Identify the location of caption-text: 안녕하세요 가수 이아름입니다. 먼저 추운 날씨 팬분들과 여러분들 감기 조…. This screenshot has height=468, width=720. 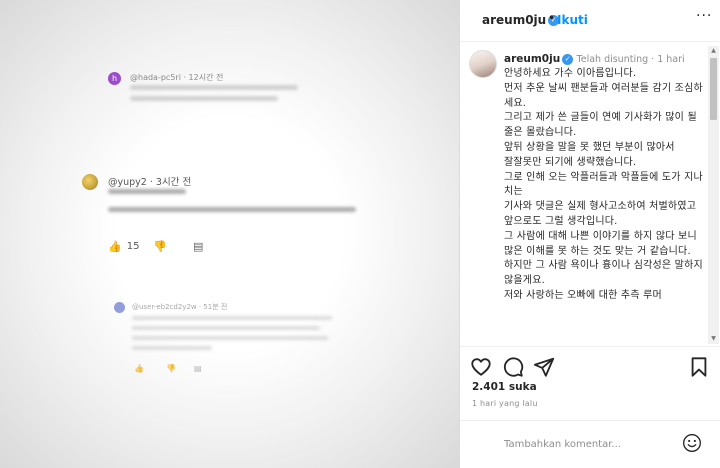
(603, 184).